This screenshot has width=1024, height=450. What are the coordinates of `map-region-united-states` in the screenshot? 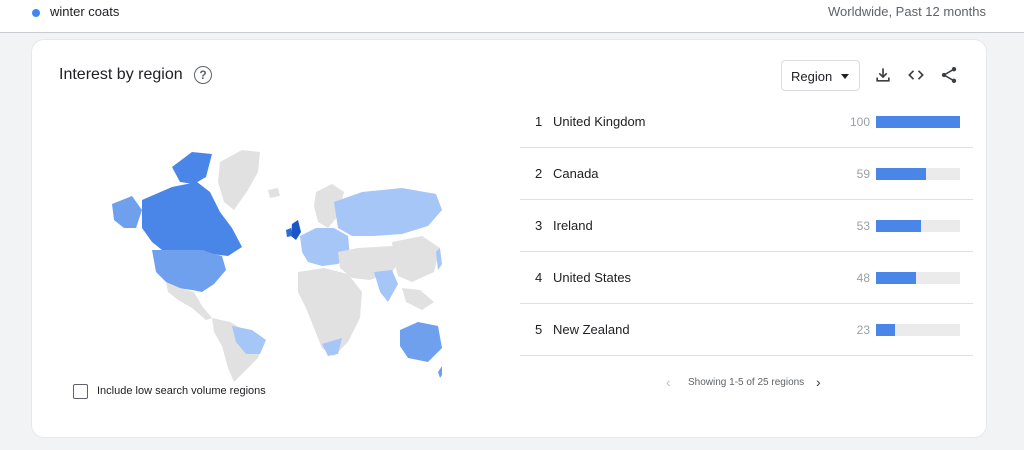 It's located at (189, 271).